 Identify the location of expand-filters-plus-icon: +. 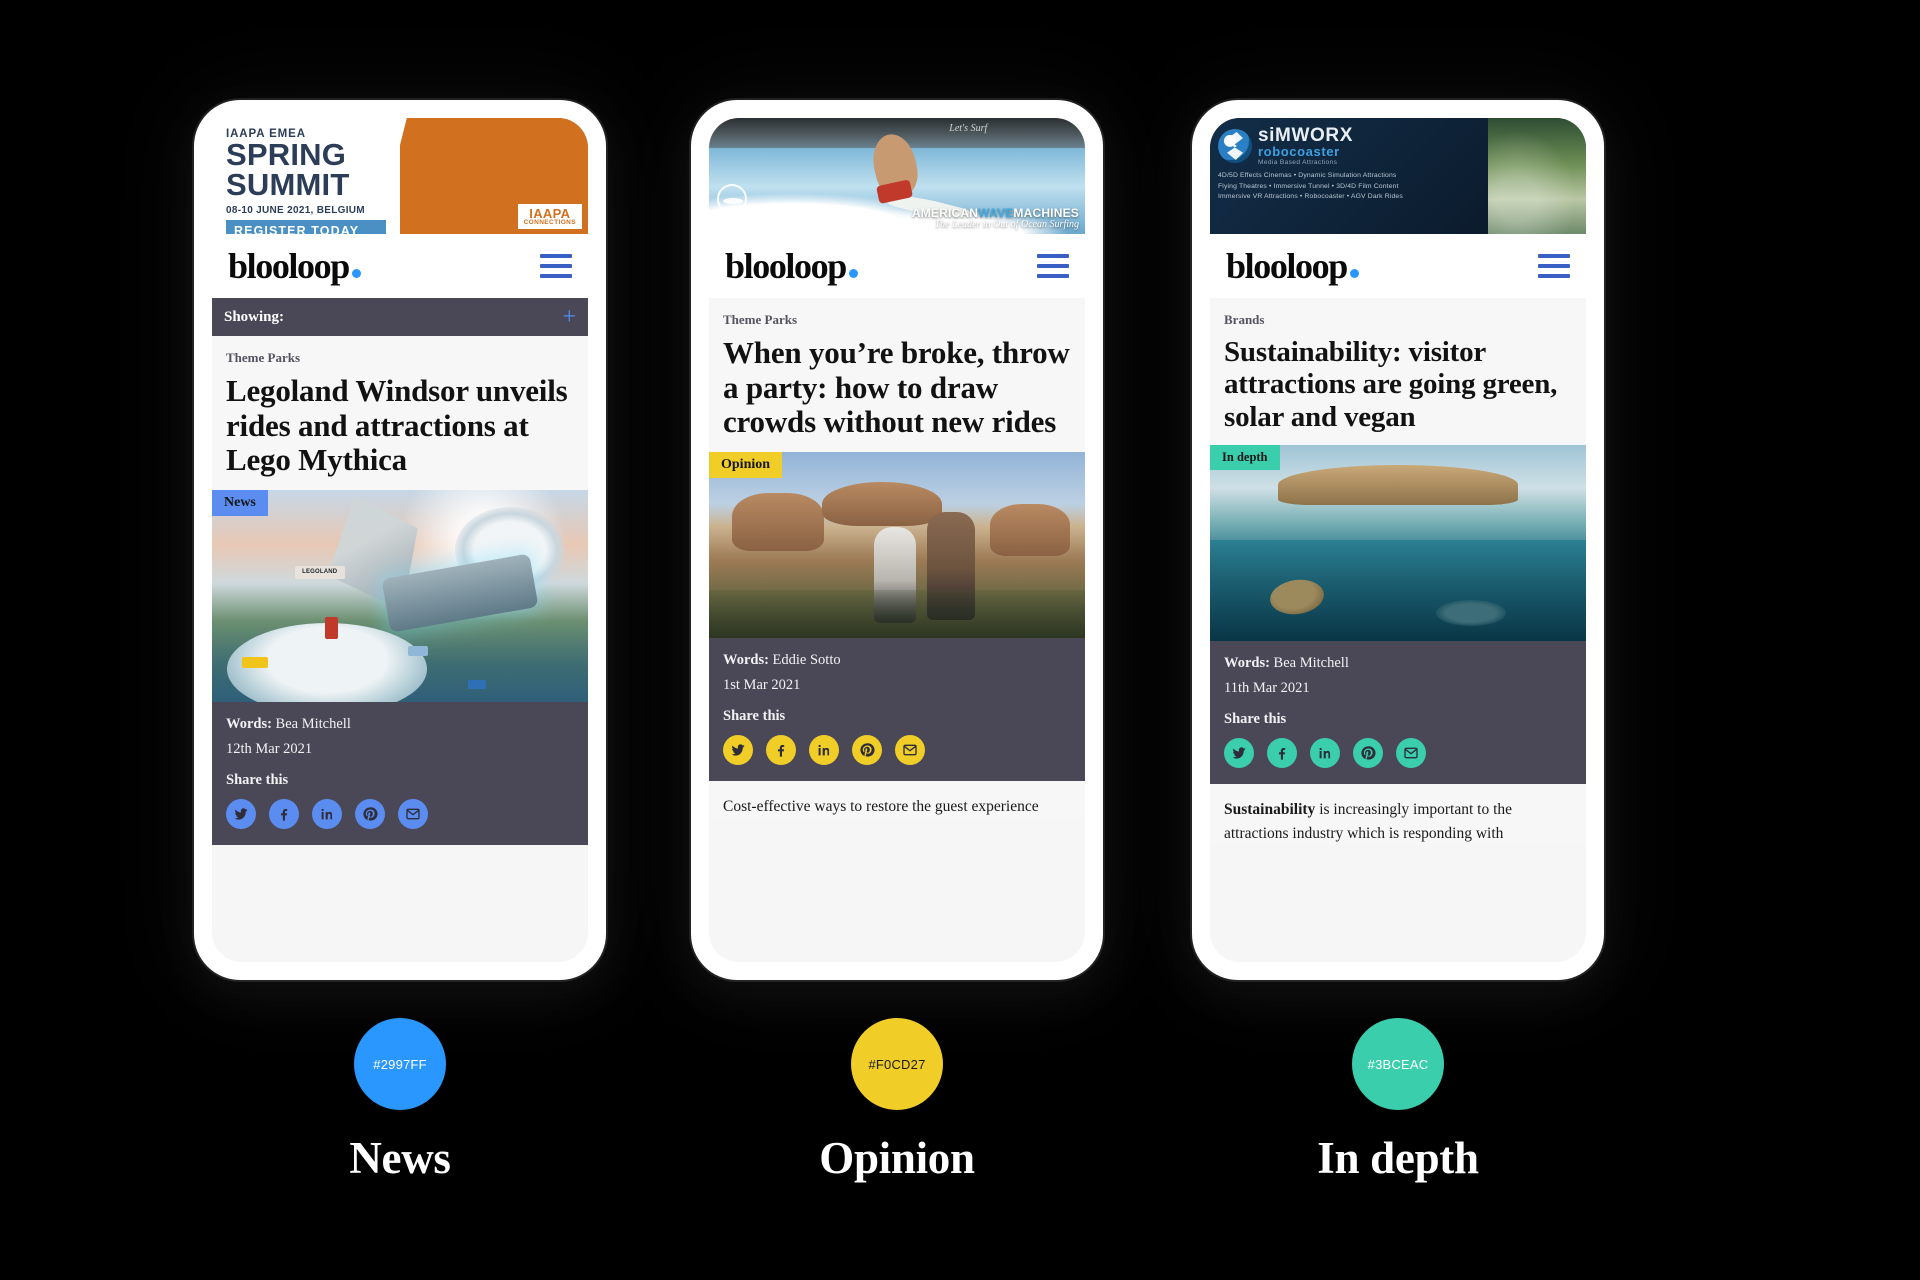
(569, 317).